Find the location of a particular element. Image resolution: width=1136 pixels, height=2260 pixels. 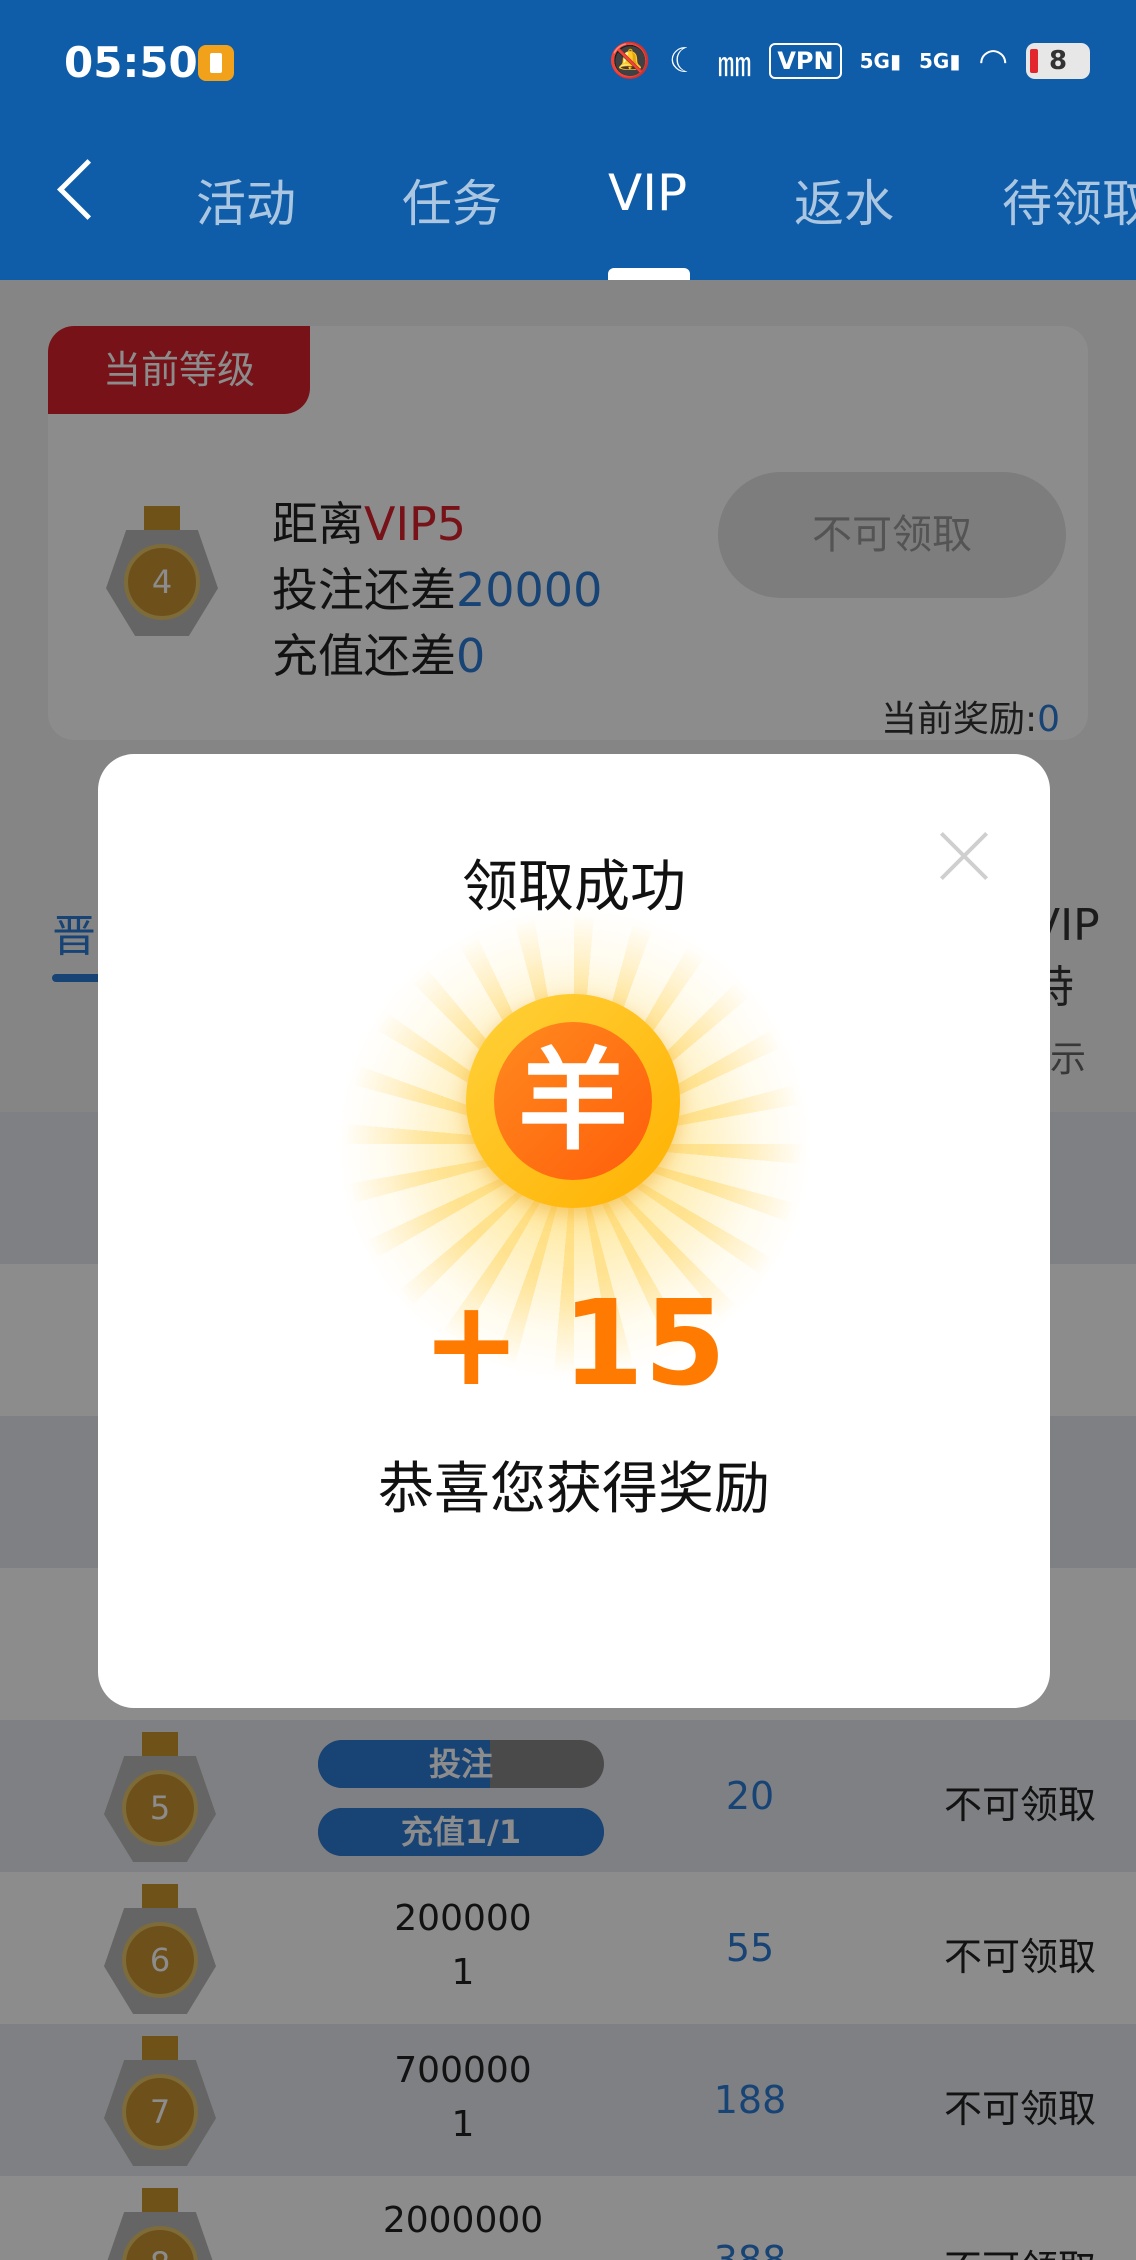

moon-icon: ☾ is located at coordinates (684, 61).